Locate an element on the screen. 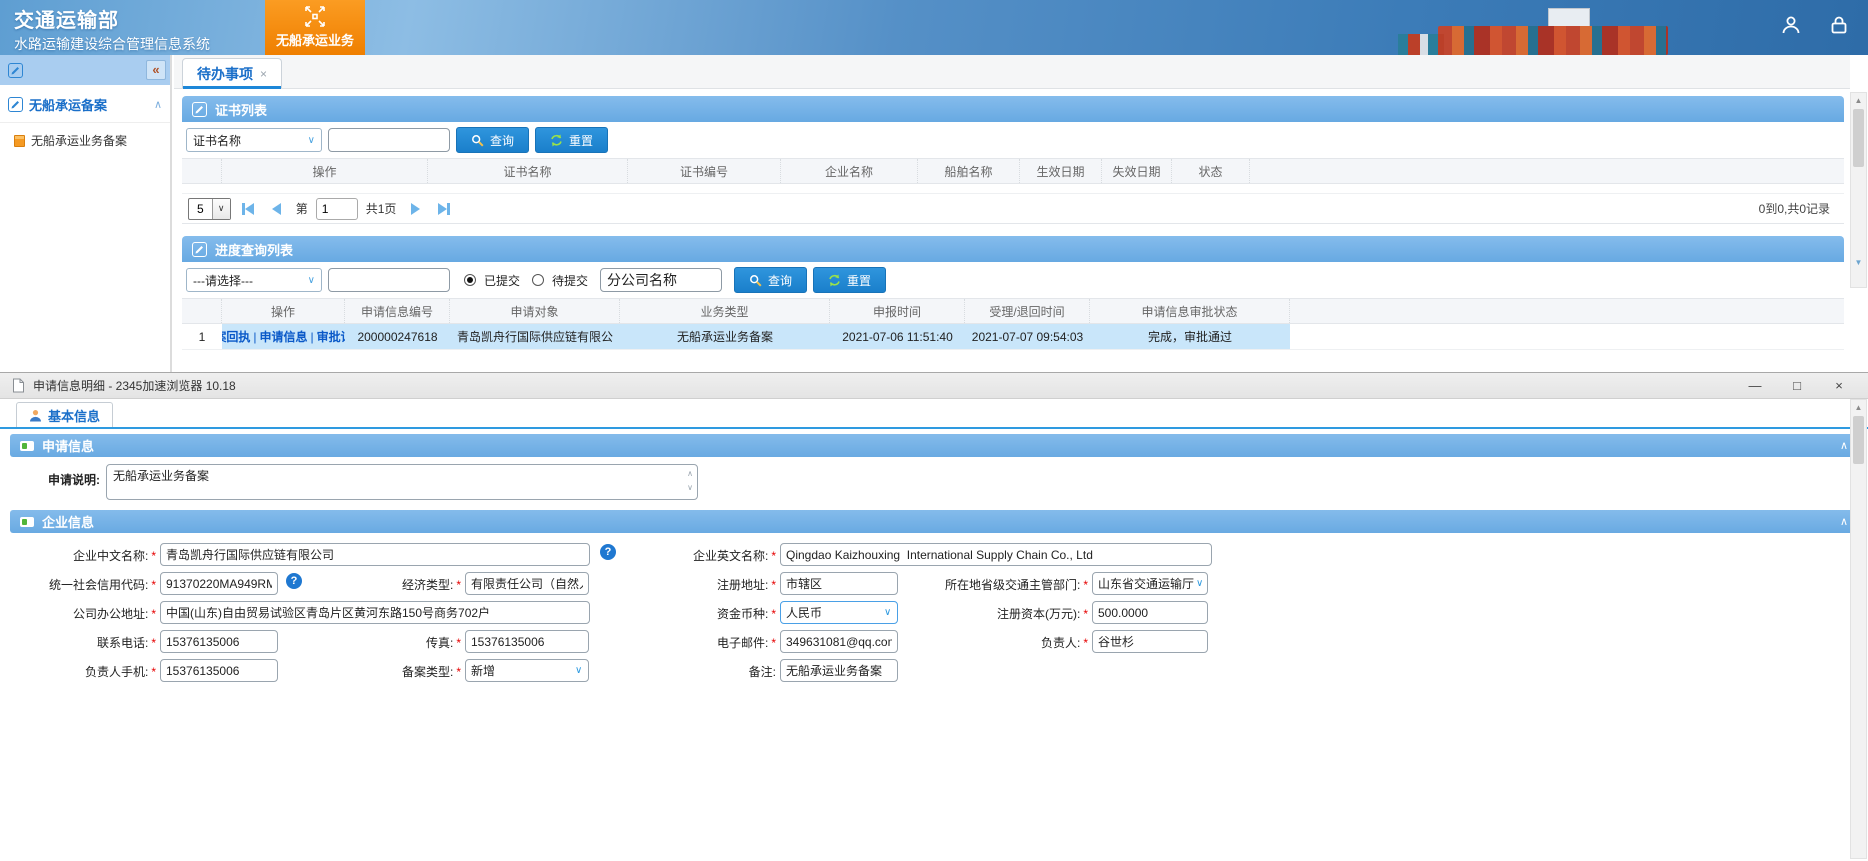  business-module-tab: 无船承运业务 is located at coordinates (315, 27).